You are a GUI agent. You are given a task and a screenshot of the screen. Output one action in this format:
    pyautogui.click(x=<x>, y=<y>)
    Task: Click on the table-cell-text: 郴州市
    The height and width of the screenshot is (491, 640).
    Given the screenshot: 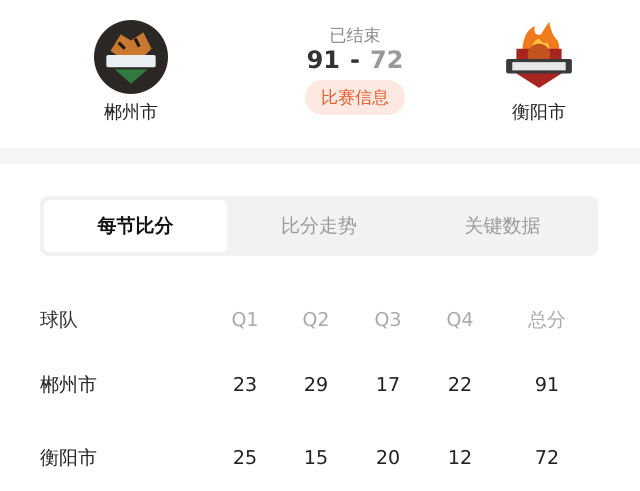 What is the action you would take?
    pyautogui.click(x=69, y=385)
    